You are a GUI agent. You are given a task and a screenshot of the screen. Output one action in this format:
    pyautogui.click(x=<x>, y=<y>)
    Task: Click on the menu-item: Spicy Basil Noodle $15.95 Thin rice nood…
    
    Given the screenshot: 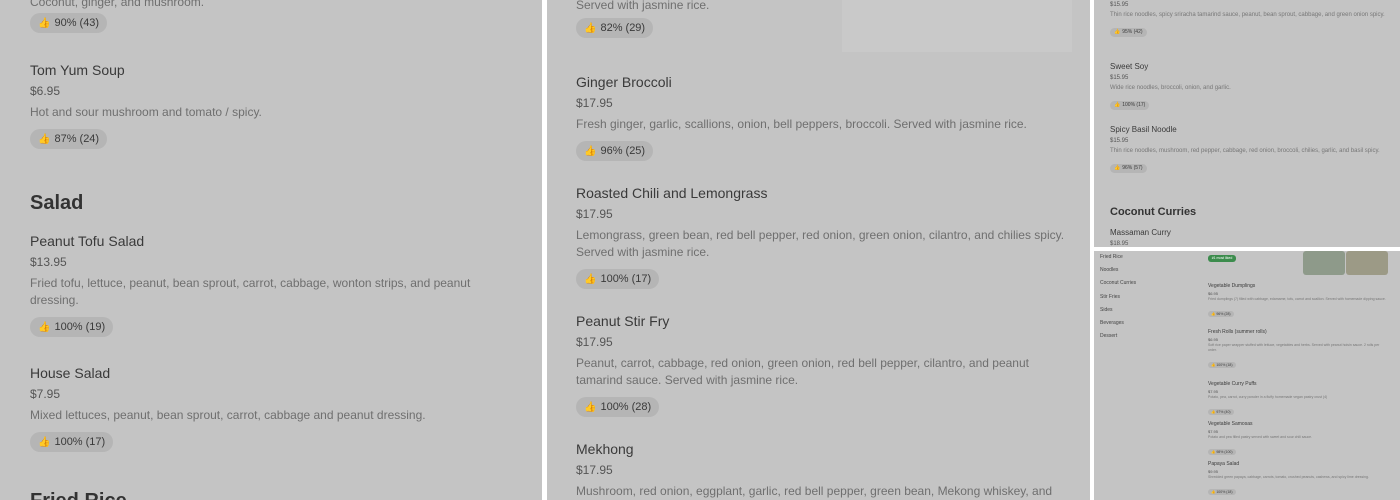 What is the action you would take?
    pyautogui.click(x=1250, y=149)
    